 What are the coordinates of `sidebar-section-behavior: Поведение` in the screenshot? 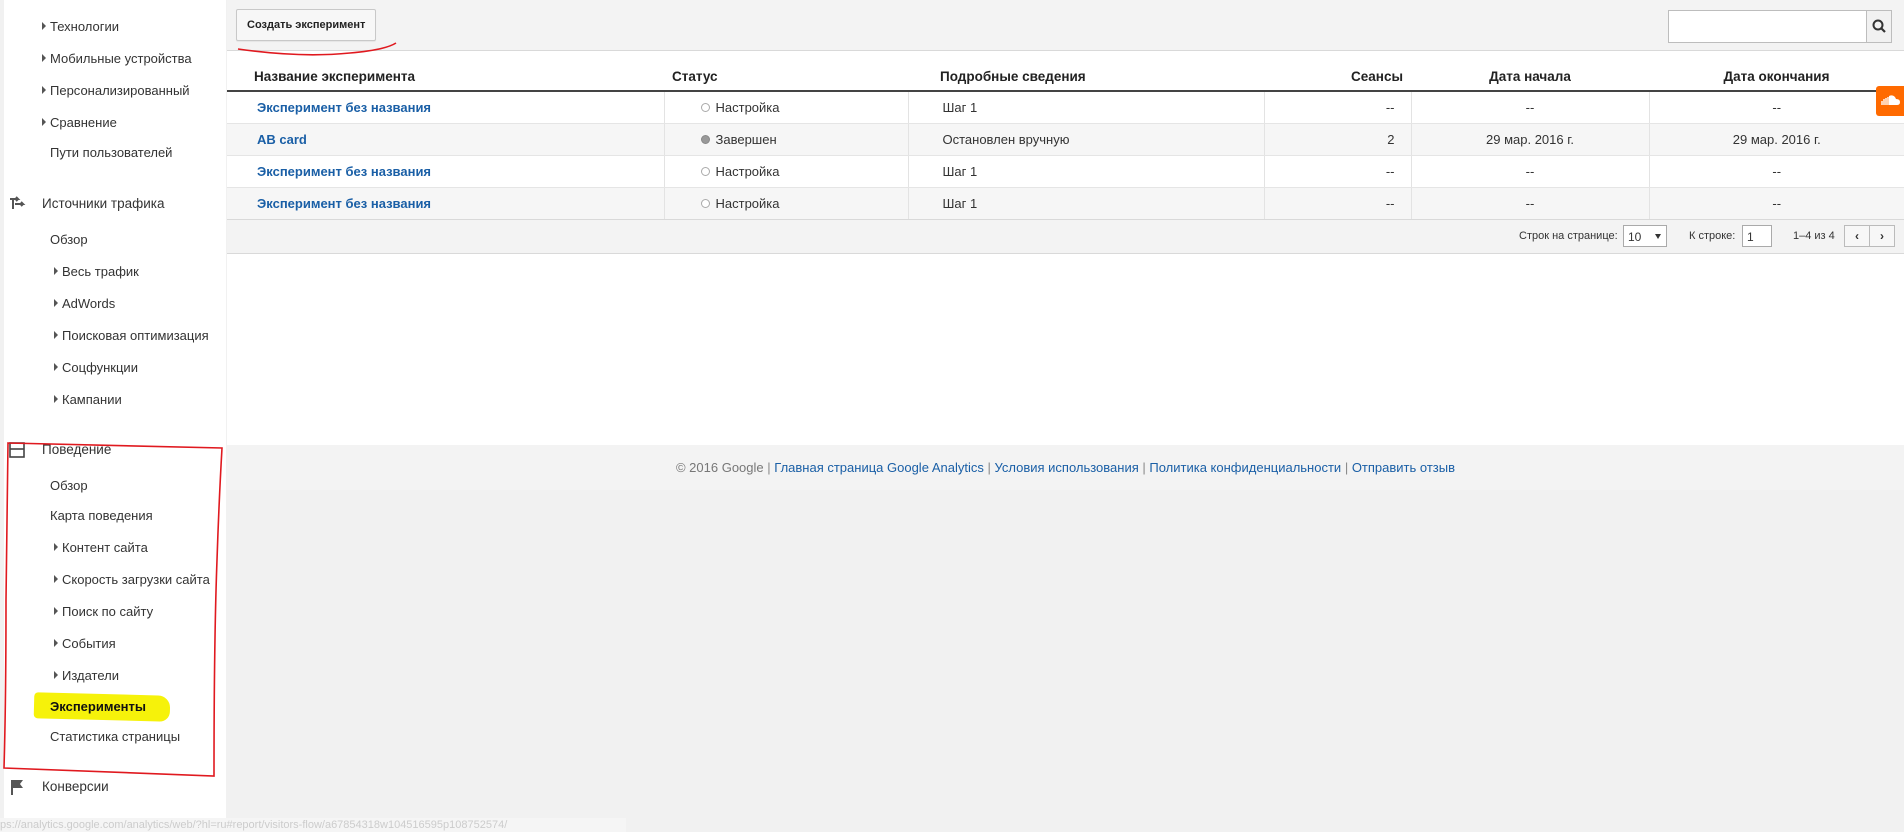 It's located at (76, 449).